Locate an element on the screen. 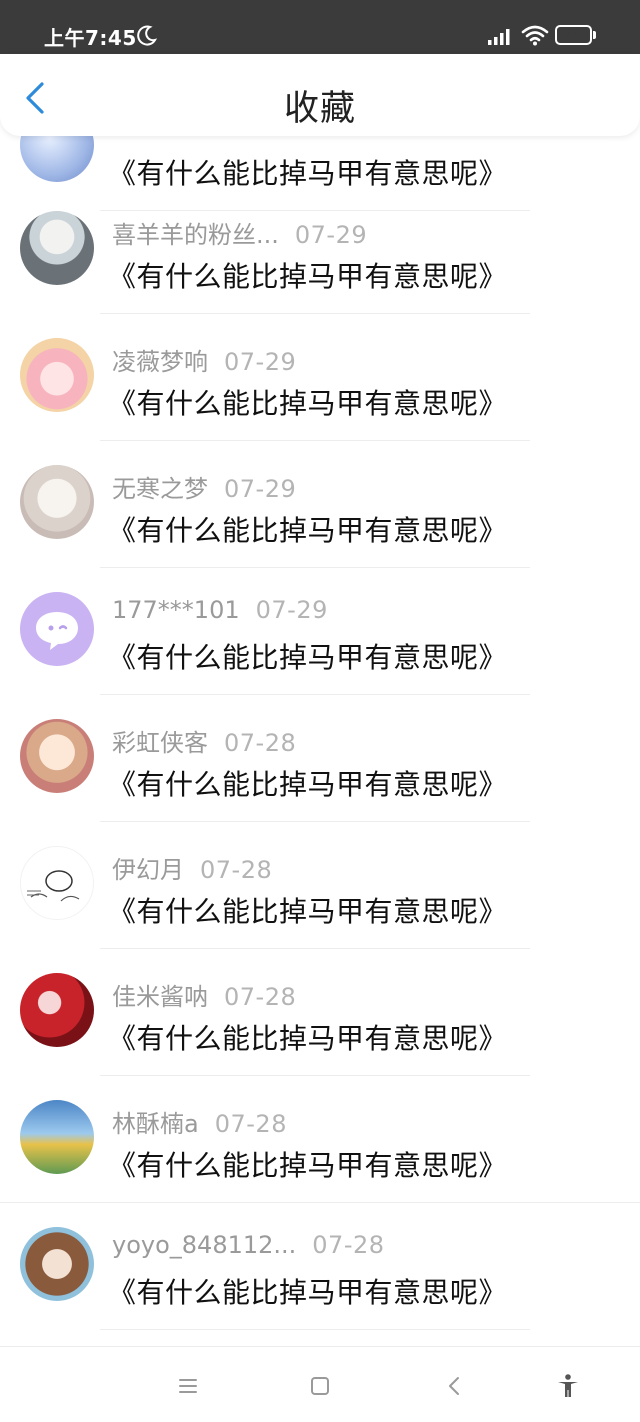  accessibility-icon is located at coordinates (568, 1386).